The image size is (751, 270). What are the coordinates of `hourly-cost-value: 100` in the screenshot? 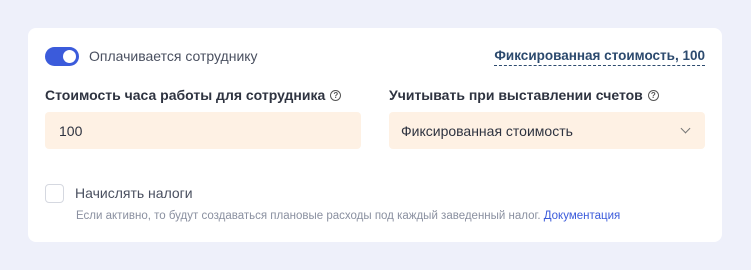 It's located at (71, 130).